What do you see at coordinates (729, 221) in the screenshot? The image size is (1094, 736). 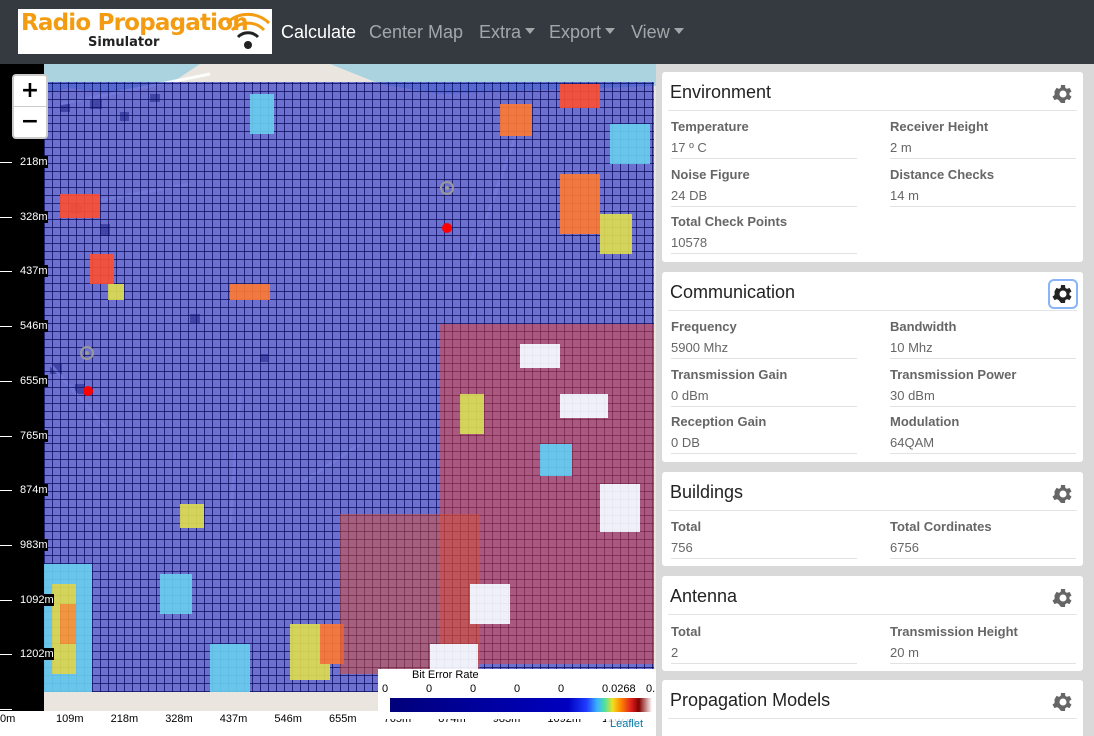 I see `total-check-points-label: Total Check Points` at bounding box center [729, 221].